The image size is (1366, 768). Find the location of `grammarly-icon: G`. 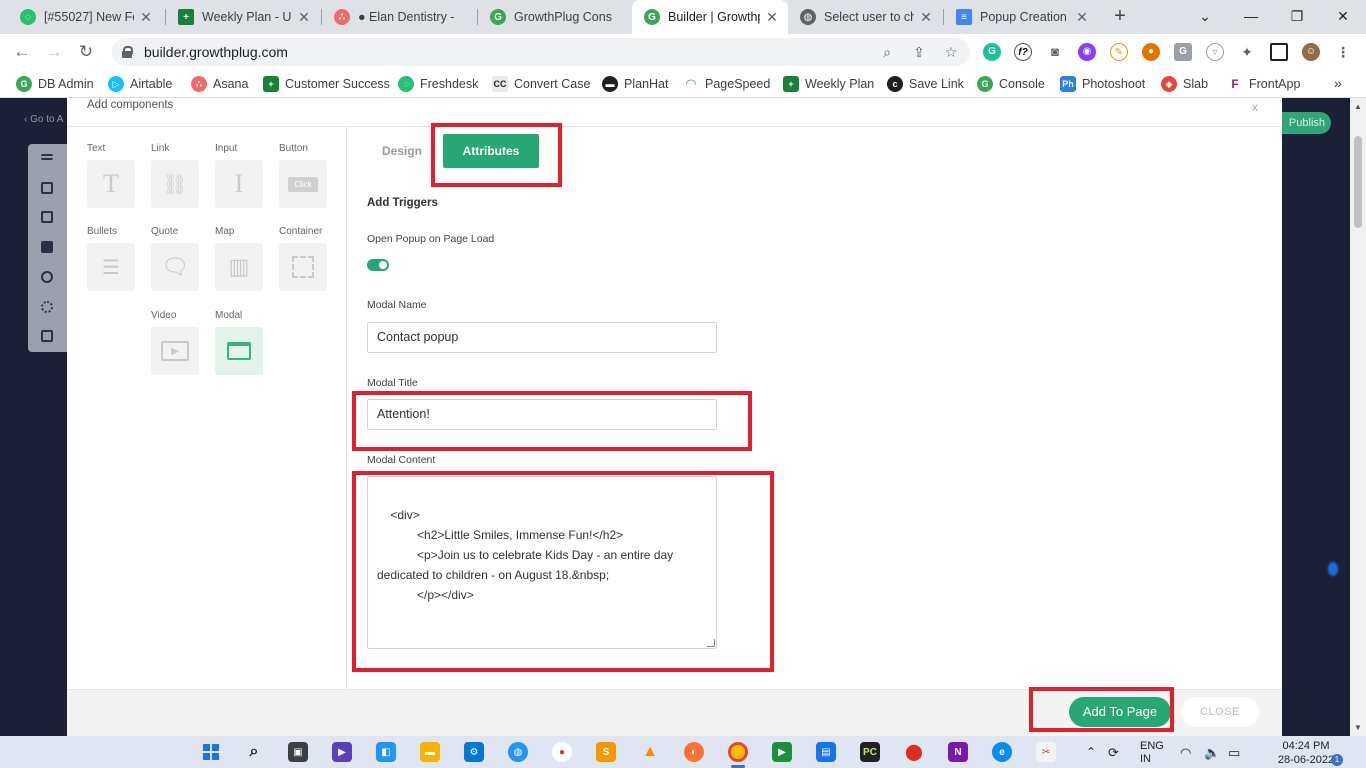

grammarly-icon: G is located at coordinates (992, 52).